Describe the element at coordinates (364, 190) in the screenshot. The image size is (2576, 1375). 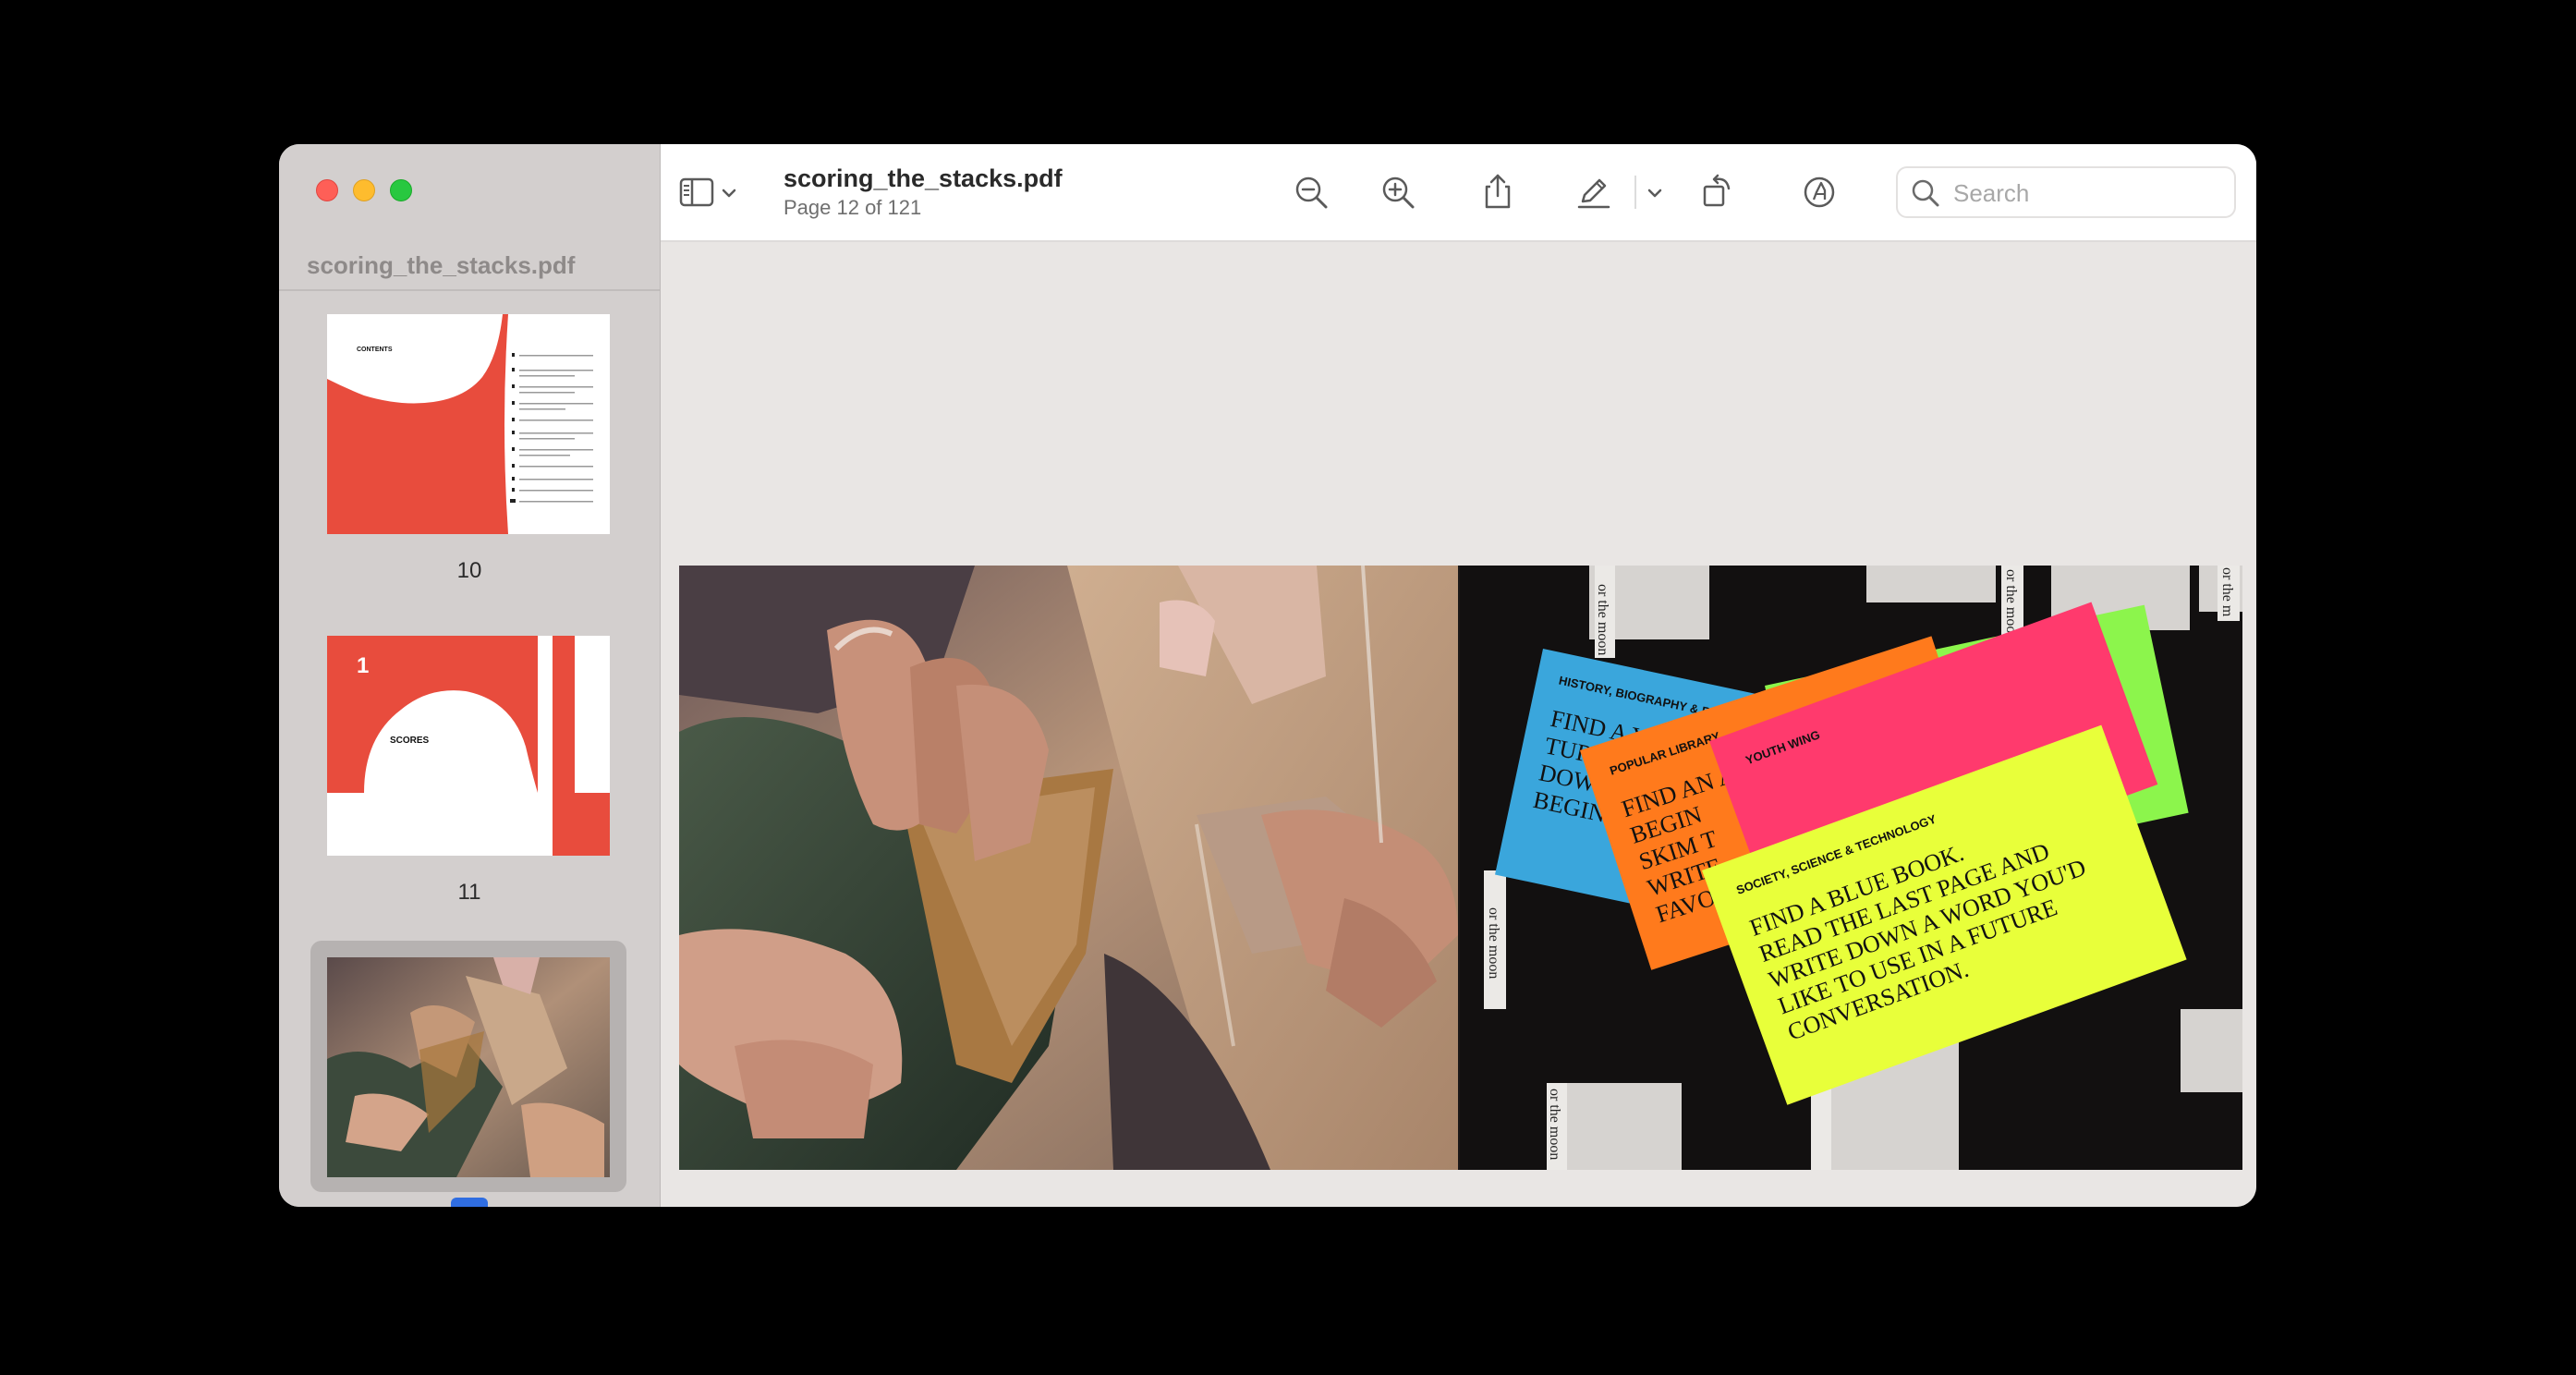
I see `minimize-window-button` at that location.